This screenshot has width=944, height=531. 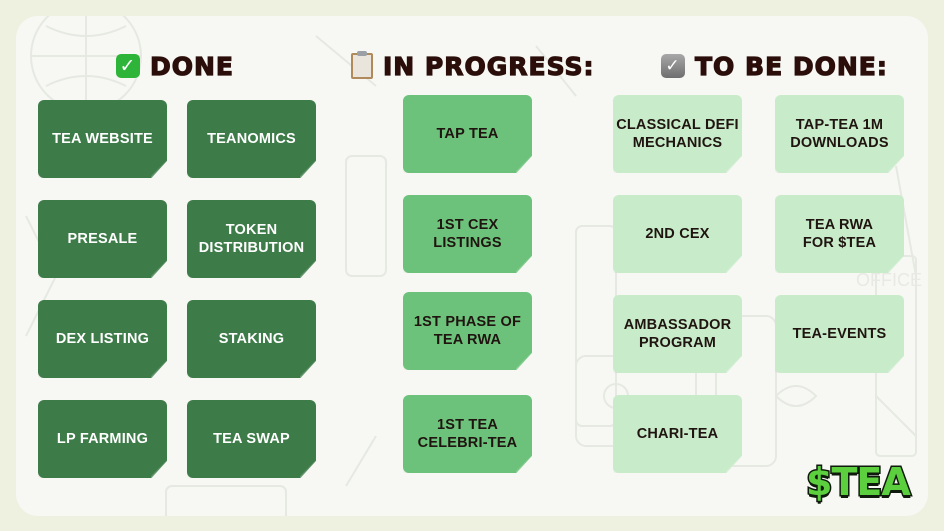 What do you see at coordinates (192, 66) in the screenshot?
I see `heading-done-label: DONE` at bounding box center [192, 66].